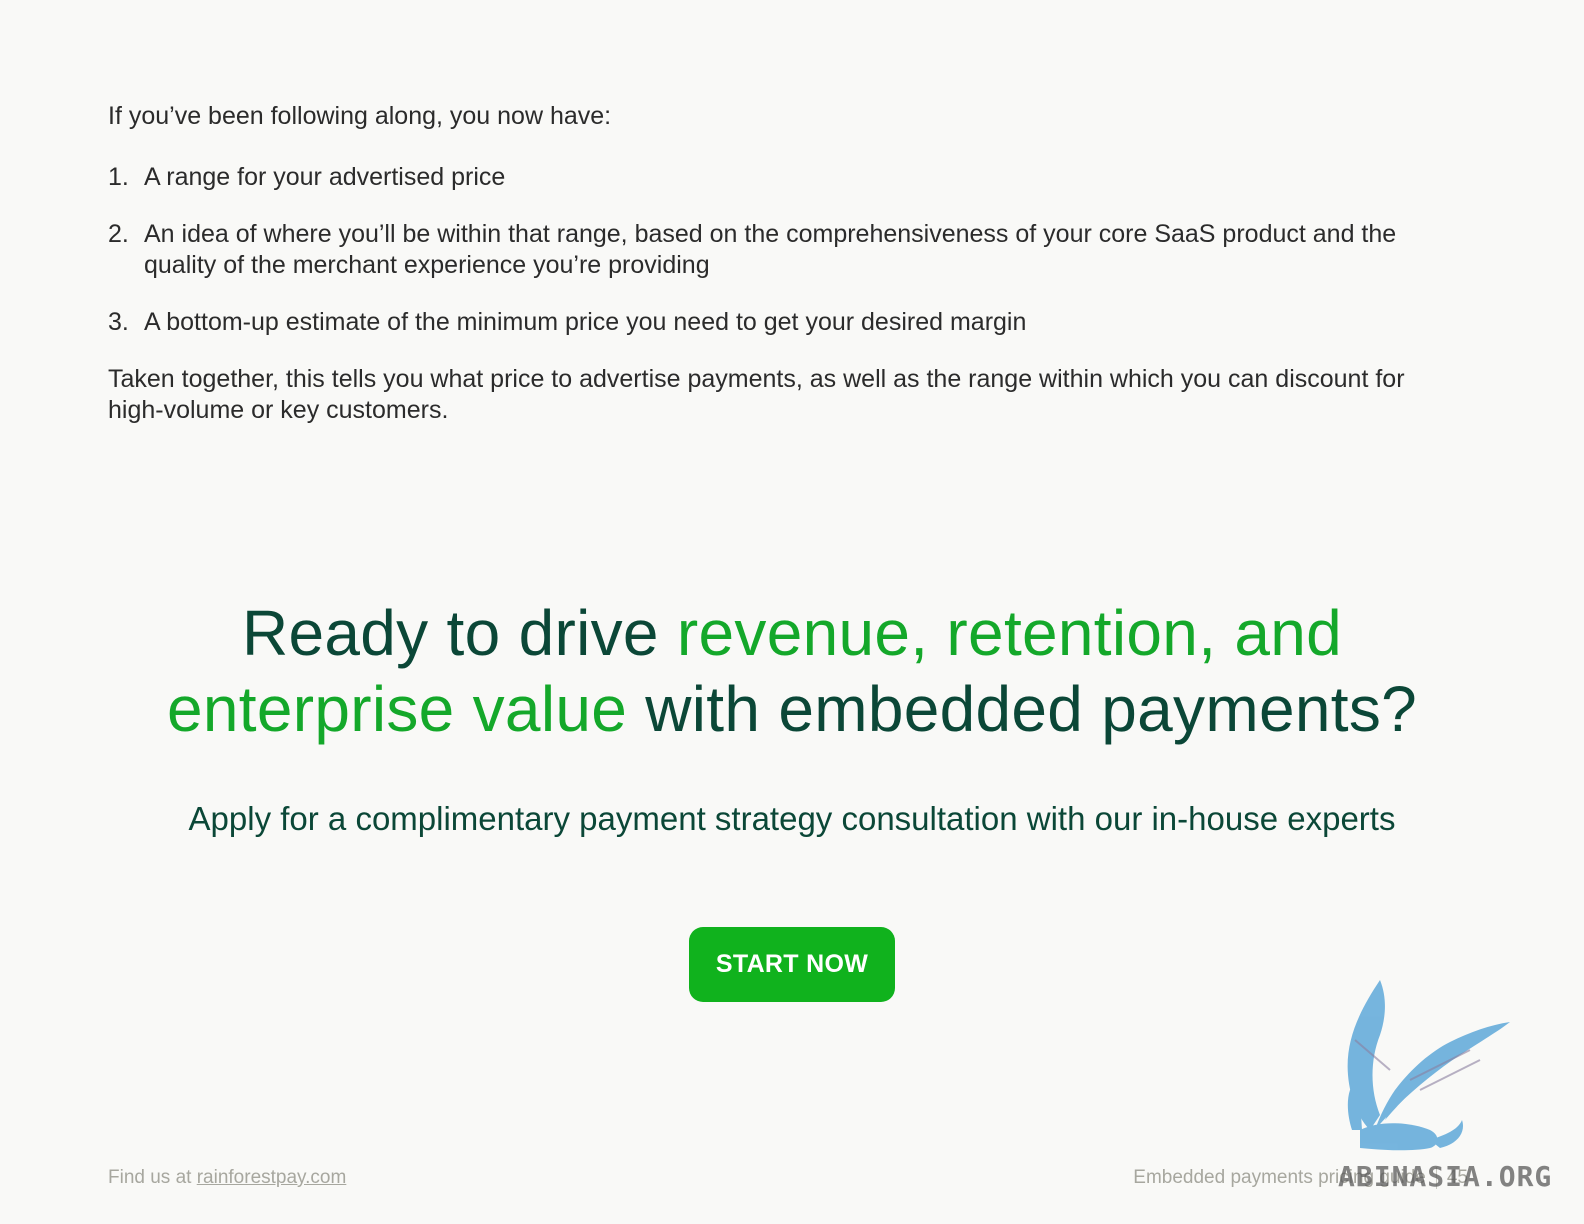  Describe the element at coordinates (272, 1177) in the screenshot. I see `footer-site-link: rainforestpay.com` at that location.